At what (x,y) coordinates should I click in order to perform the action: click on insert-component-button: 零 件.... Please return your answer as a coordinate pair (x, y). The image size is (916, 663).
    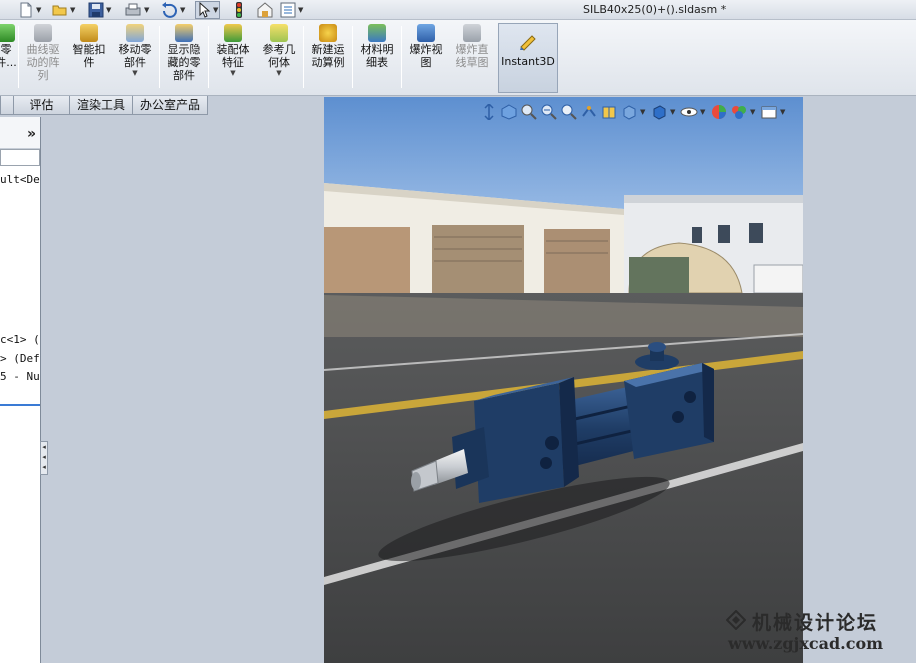
    Looking at the image, I should click on (9, 46).